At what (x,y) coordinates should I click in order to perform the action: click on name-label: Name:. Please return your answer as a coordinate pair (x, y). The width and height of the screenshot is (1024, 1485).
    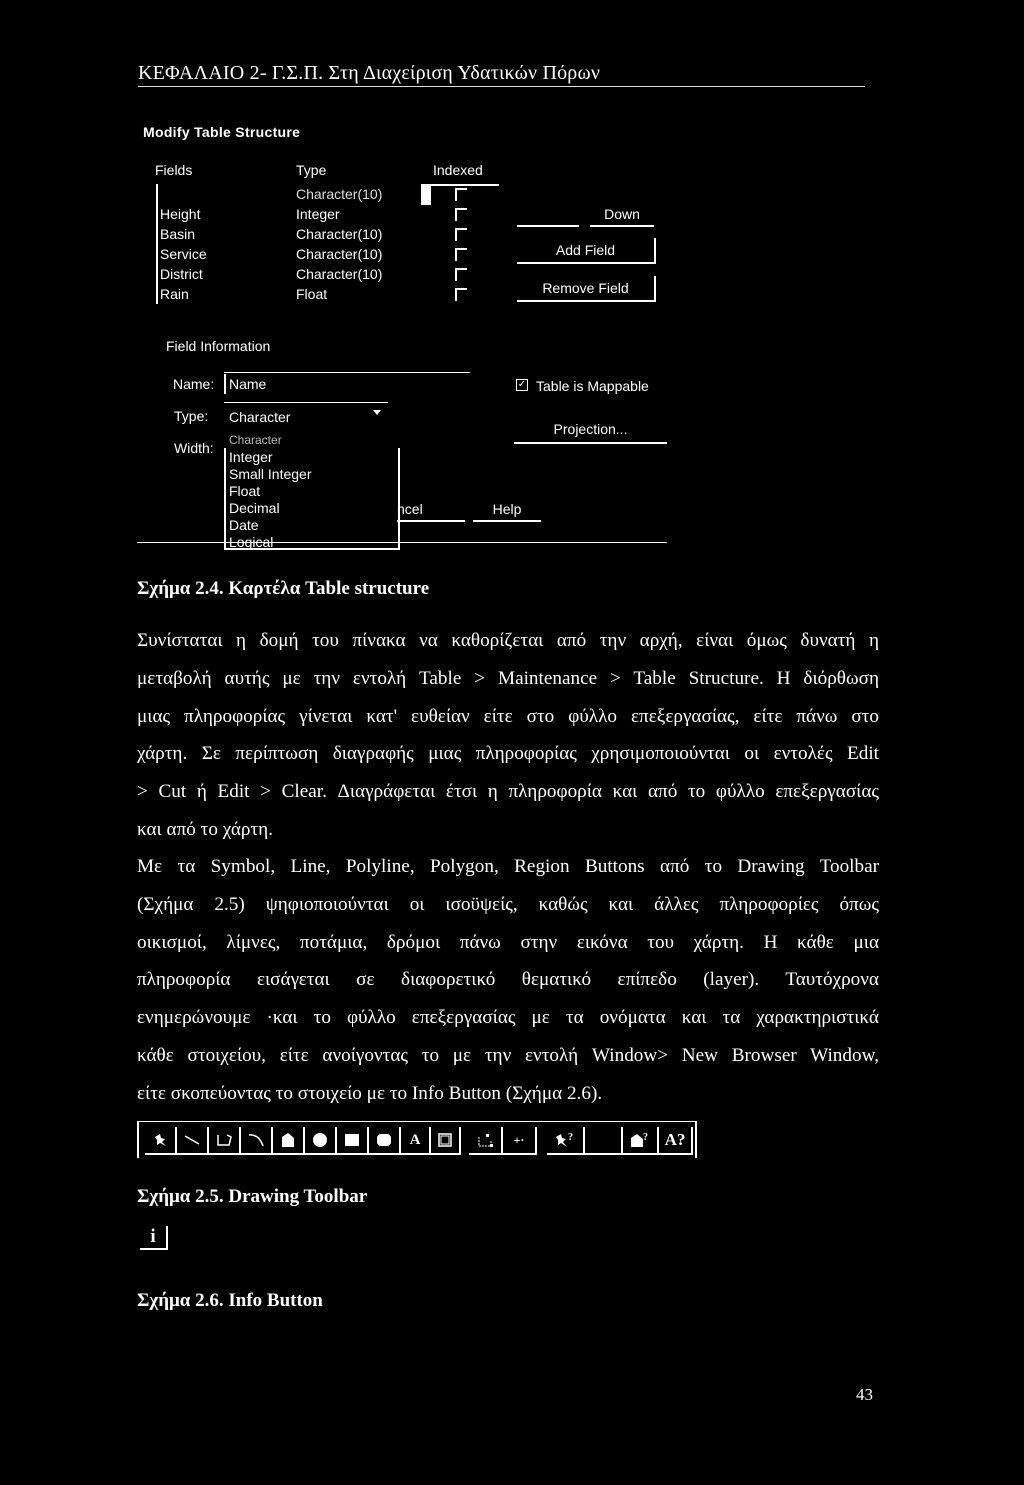
    Looking at the image, I should click on (194, 384).